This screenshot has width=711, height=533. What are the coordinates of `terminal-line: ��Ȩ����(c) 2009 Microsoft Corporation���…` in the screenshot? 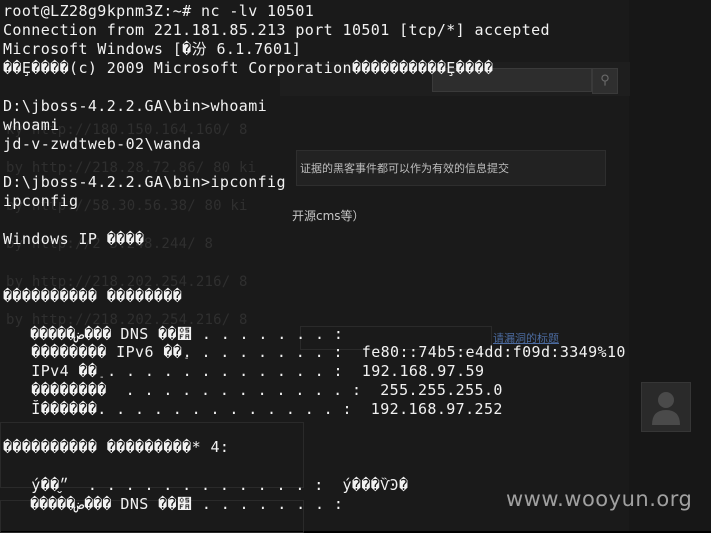 It's located at (248, 68).